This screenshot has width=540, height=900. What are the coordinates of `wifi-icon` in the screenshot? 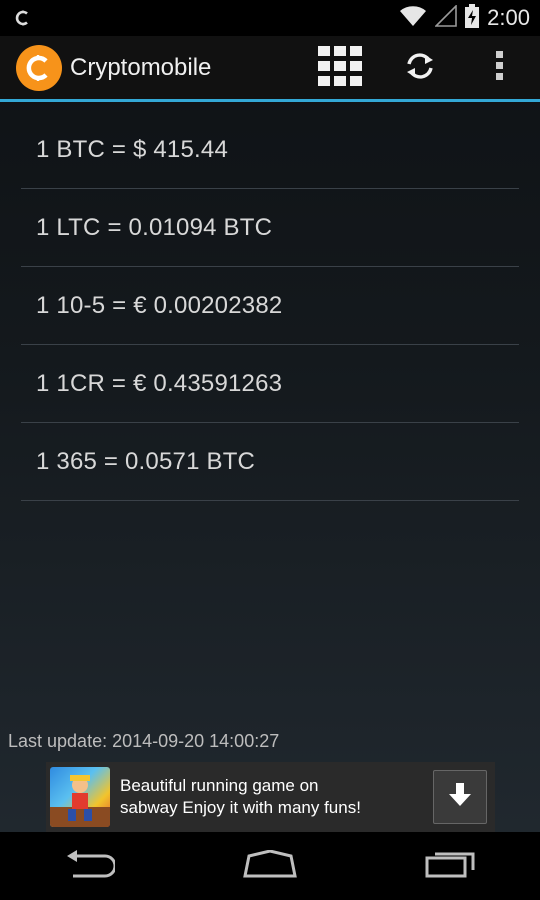 It's located at (413, 18).